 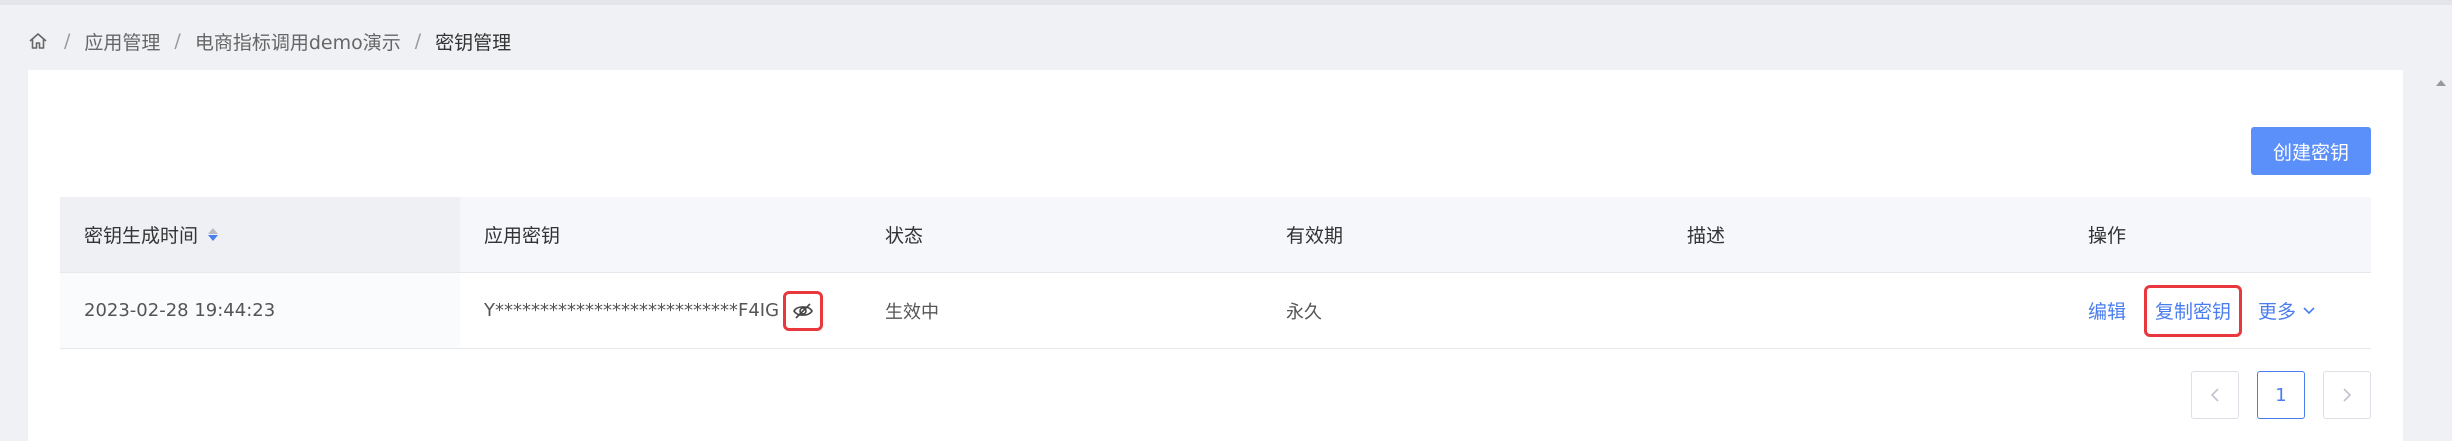 I want to click on header-label: 密钥生成时间, so click(x=141, y=236).